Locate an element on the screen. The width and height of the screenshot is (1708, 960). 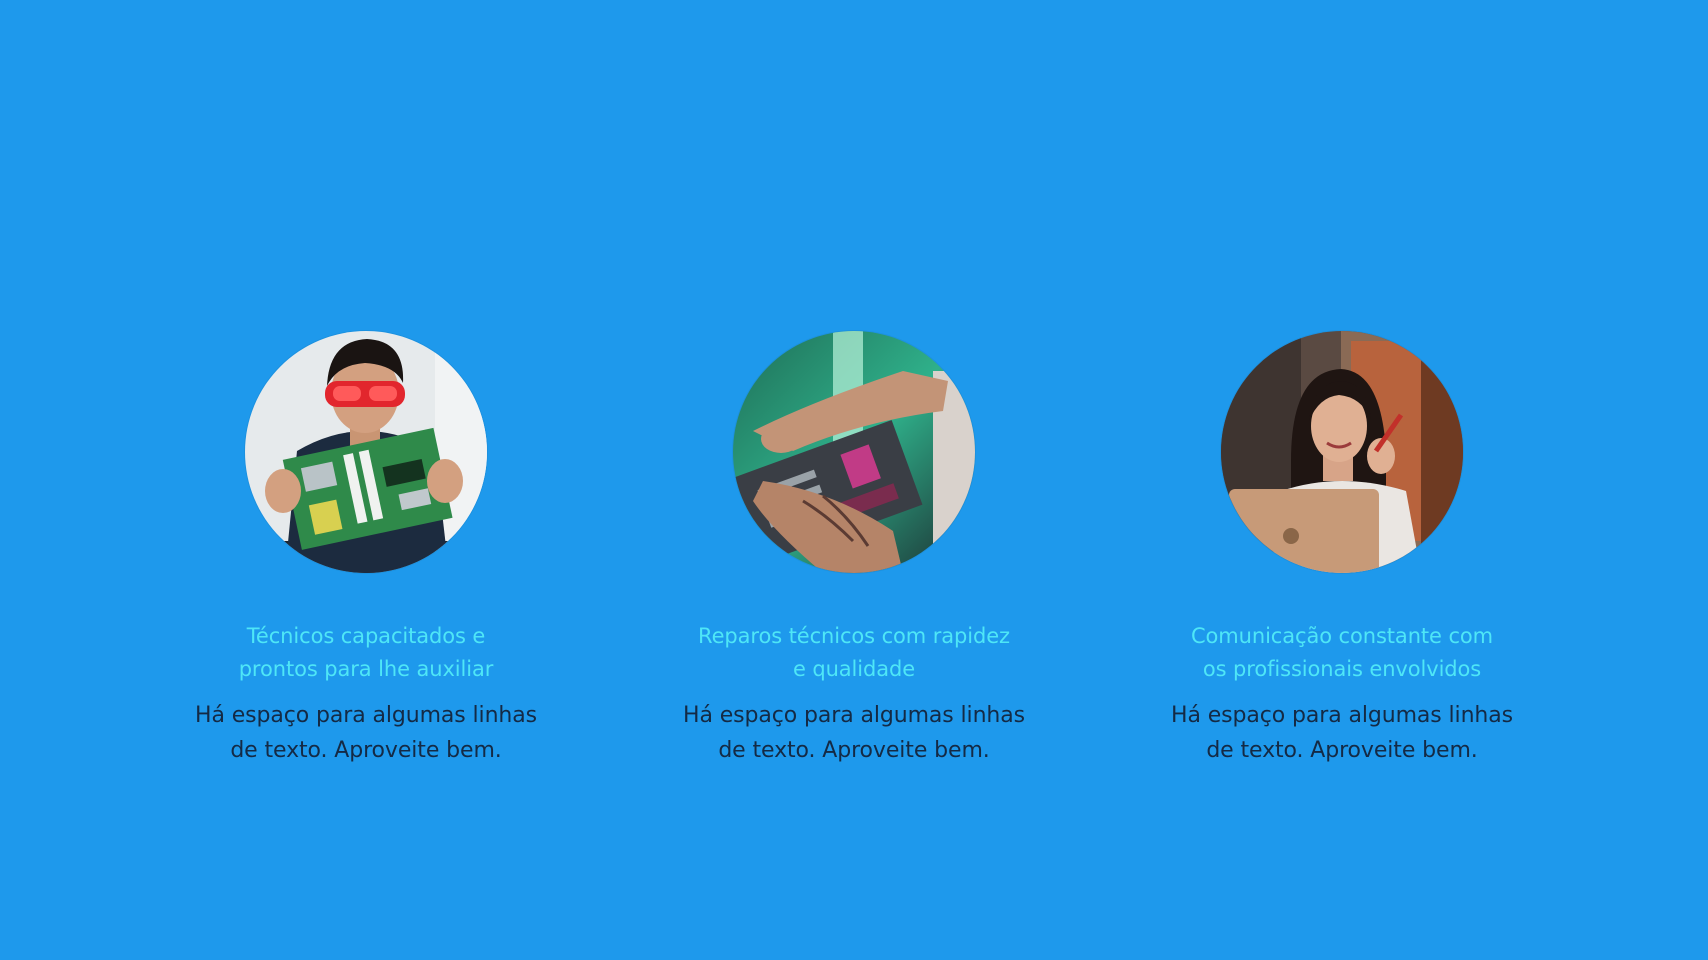
feature-title: Reparos técnicos com rapidez e qualidade is located at coordinates (854, 653).